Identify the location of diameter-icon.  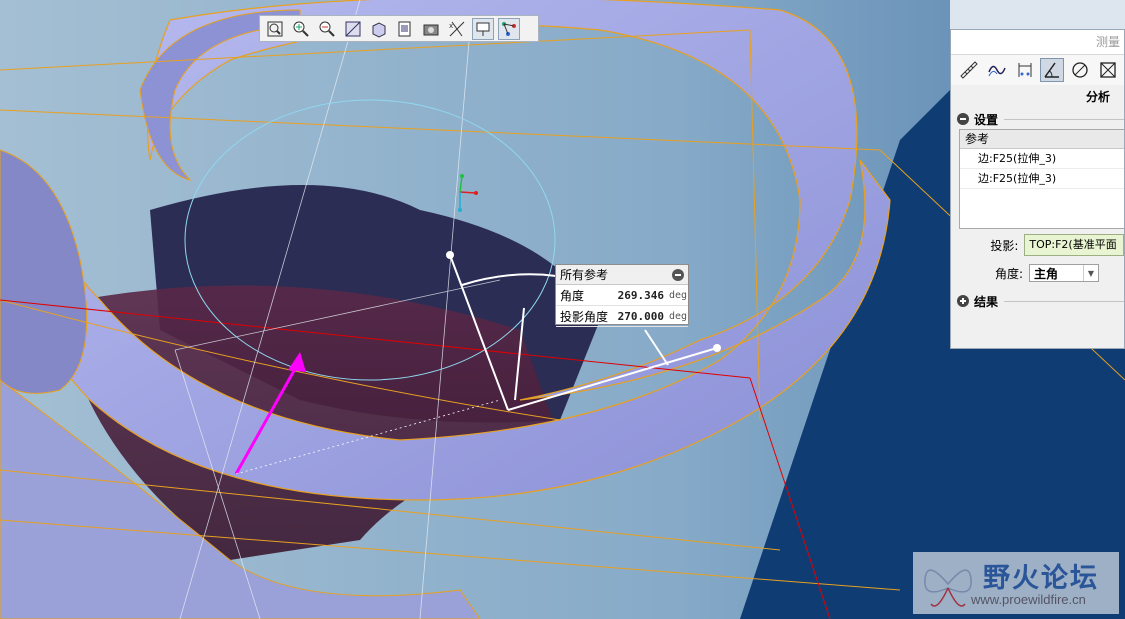
(1080, 70).